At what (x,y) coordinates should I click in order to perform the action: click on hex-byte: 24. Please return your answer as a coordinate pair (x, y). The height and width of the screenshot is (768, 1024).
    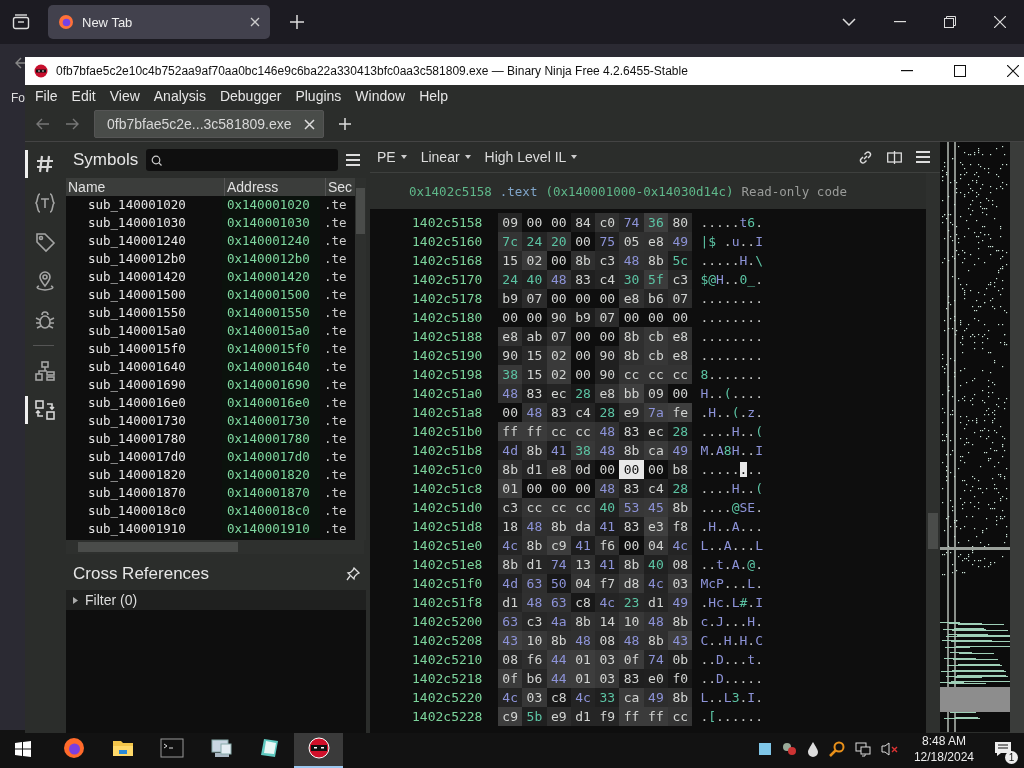
    Looking at the image, I should click on (534, 241).